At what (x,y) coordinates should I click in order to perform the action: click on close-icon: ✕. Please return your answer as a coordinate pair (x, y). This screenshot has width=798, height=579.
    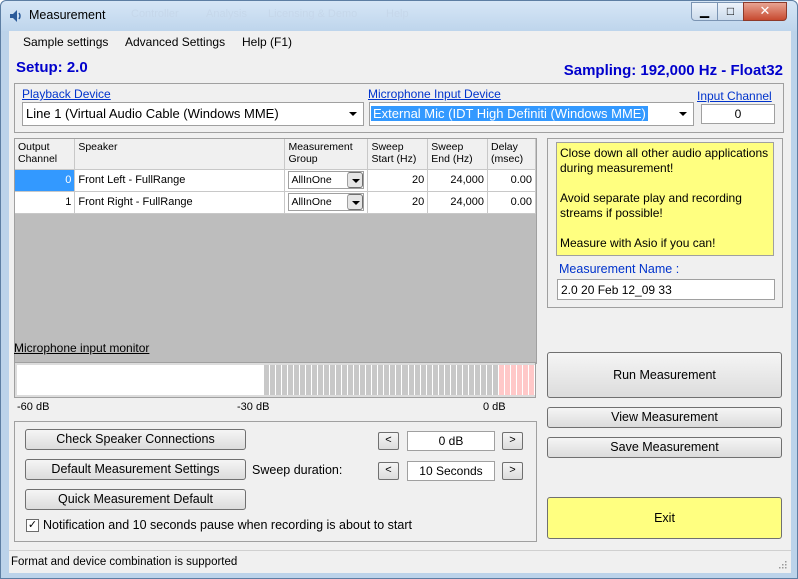
    Looking at the image, I should click on (765, 10).